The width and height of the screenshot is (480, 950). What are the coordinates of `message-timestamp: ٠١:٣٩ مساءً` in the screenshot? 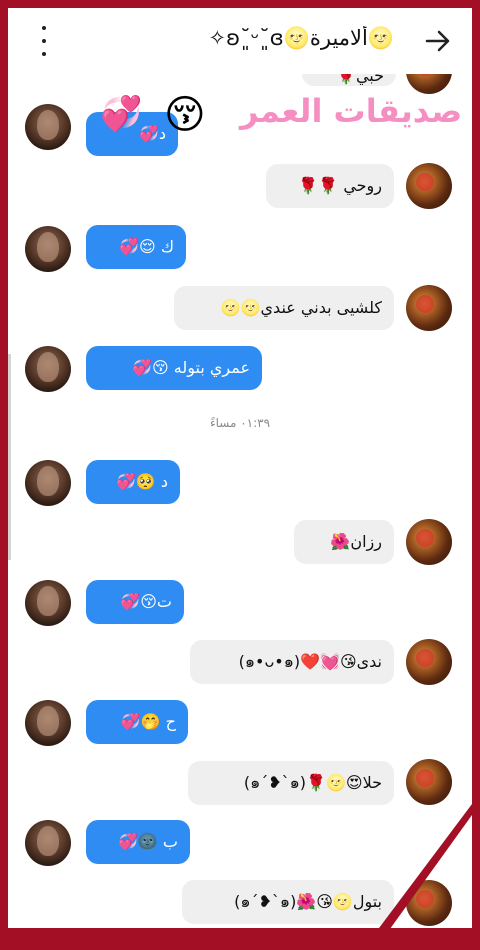 It's located at (240, 423).